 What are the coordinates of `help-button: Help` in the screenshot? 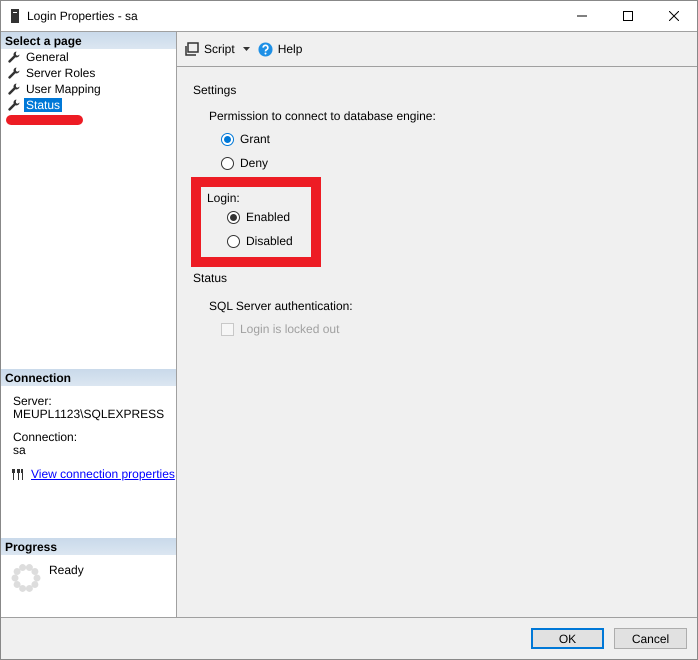 It's located at (280, 49).